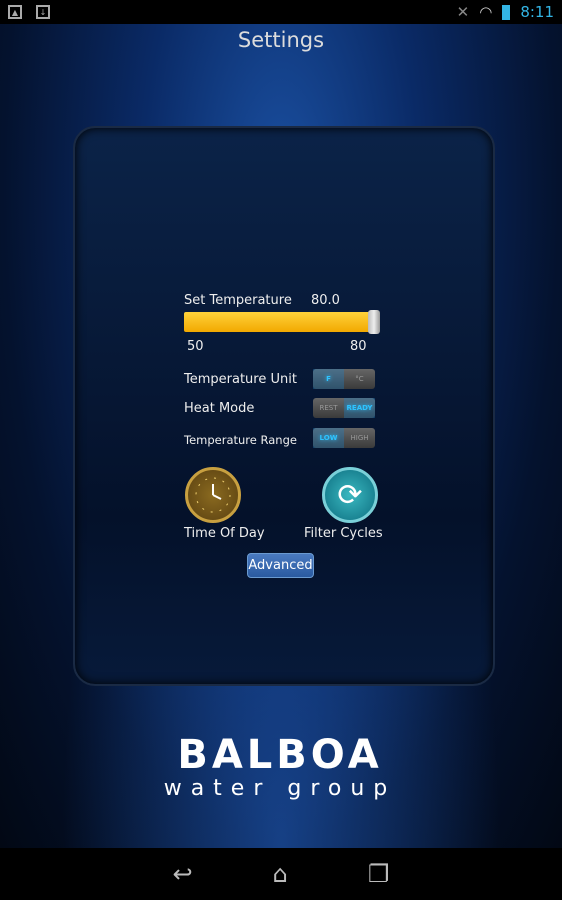 The height and width of the screenshot is (900, 562). I want to click on set-temperature-label: Set Temperature, so click(238, 300).